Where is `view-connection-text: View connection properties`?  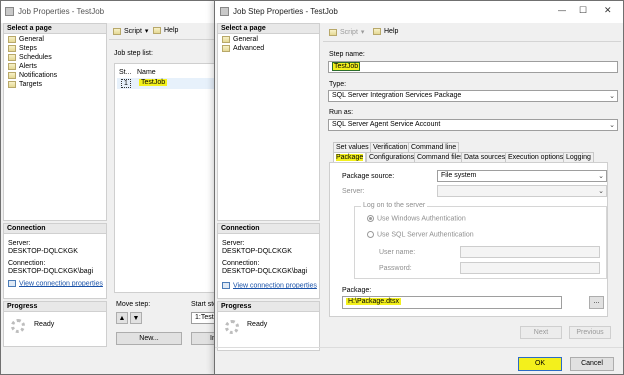
view-connection-text: View connection properties is located at coordinates (61, 284).